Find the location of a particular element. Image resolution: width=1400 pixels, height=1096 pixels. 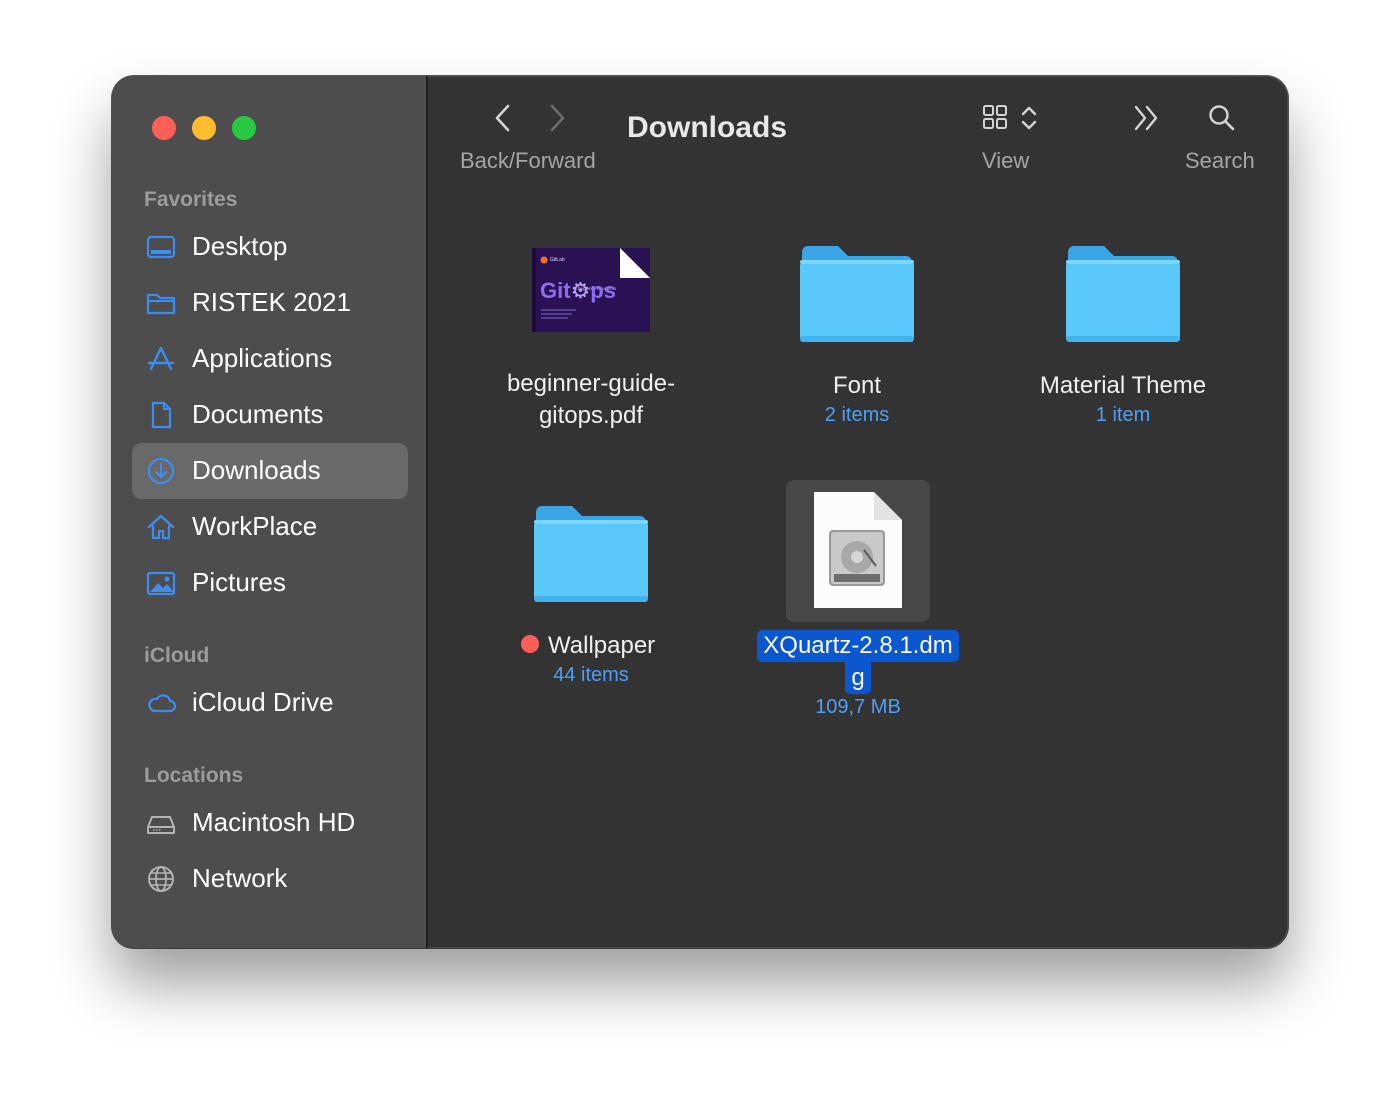

home-icon is located at coordinates (161, 527).